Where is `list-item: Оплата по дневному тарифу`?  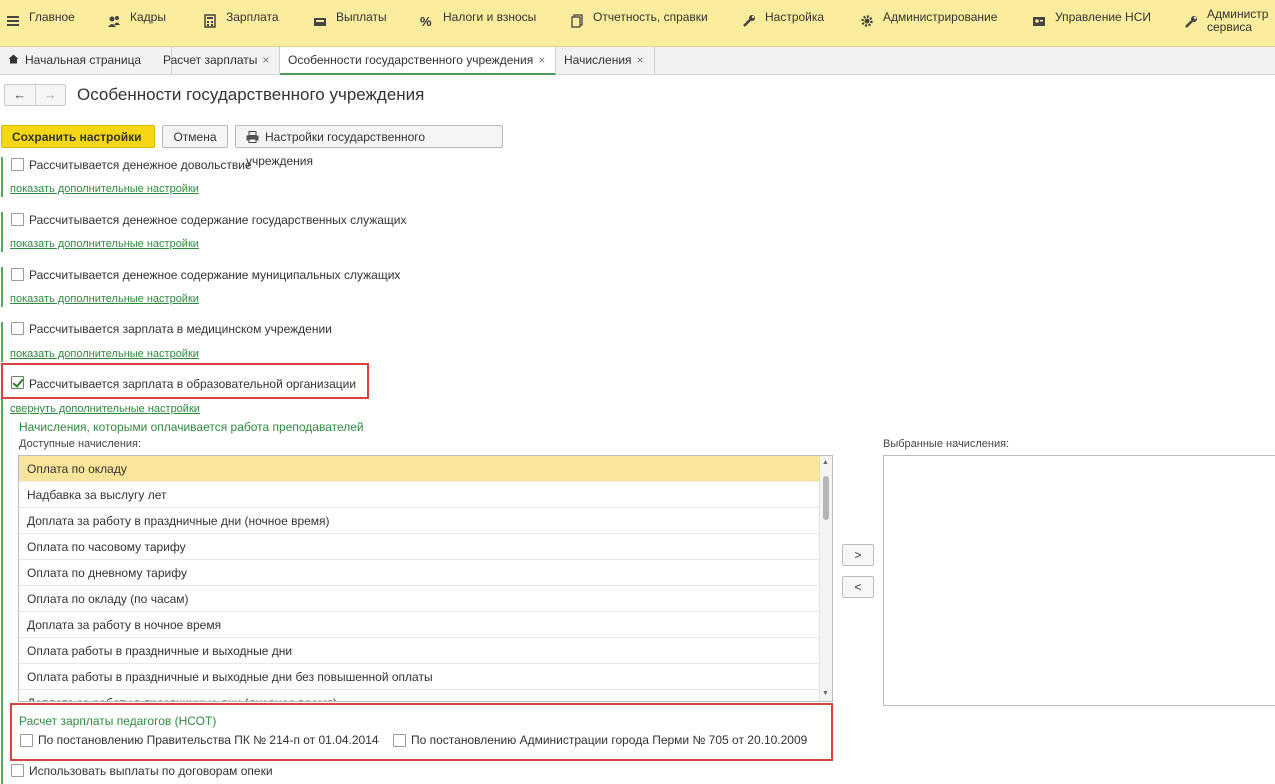 list-item: Оплата по дневному тарифу is located at coordinates (419, 573).